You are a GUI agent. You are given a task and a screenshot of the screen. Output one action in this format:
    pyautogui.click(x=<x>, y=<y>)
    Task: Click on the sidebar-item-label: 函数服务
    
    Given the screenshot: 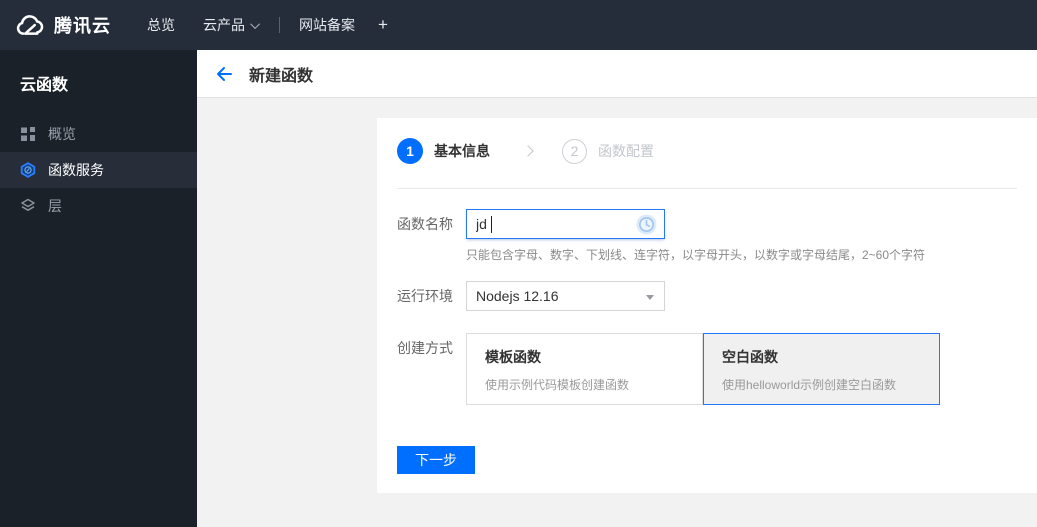 What is the action you would take?
    pyautogui.click(x=76, y=170)
    